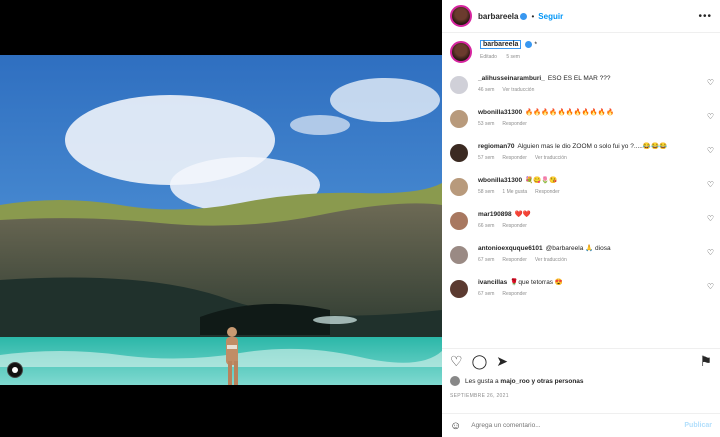 This screenshot has width=720, height=437. Describe the element at coordinates (561, 425) in the screenshot. I see `comment-input` at that location.